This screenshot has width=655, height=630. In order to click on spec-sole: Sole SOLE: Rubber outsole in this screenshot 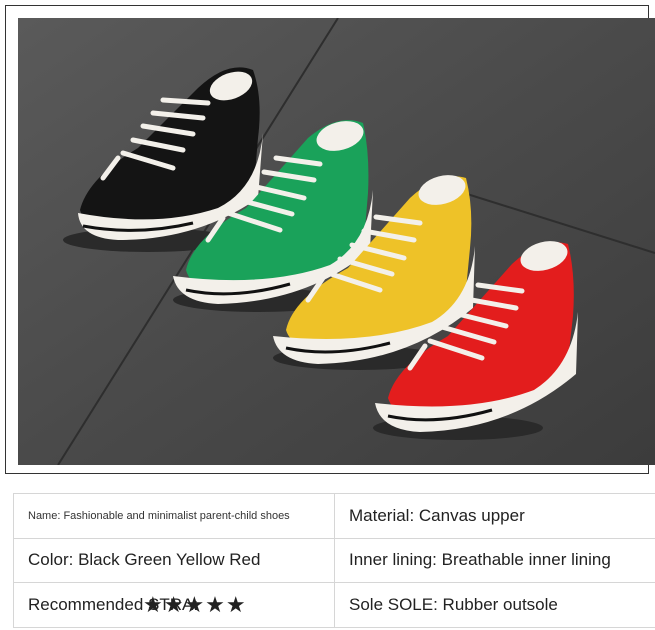, I will do `click(494, 605)`.